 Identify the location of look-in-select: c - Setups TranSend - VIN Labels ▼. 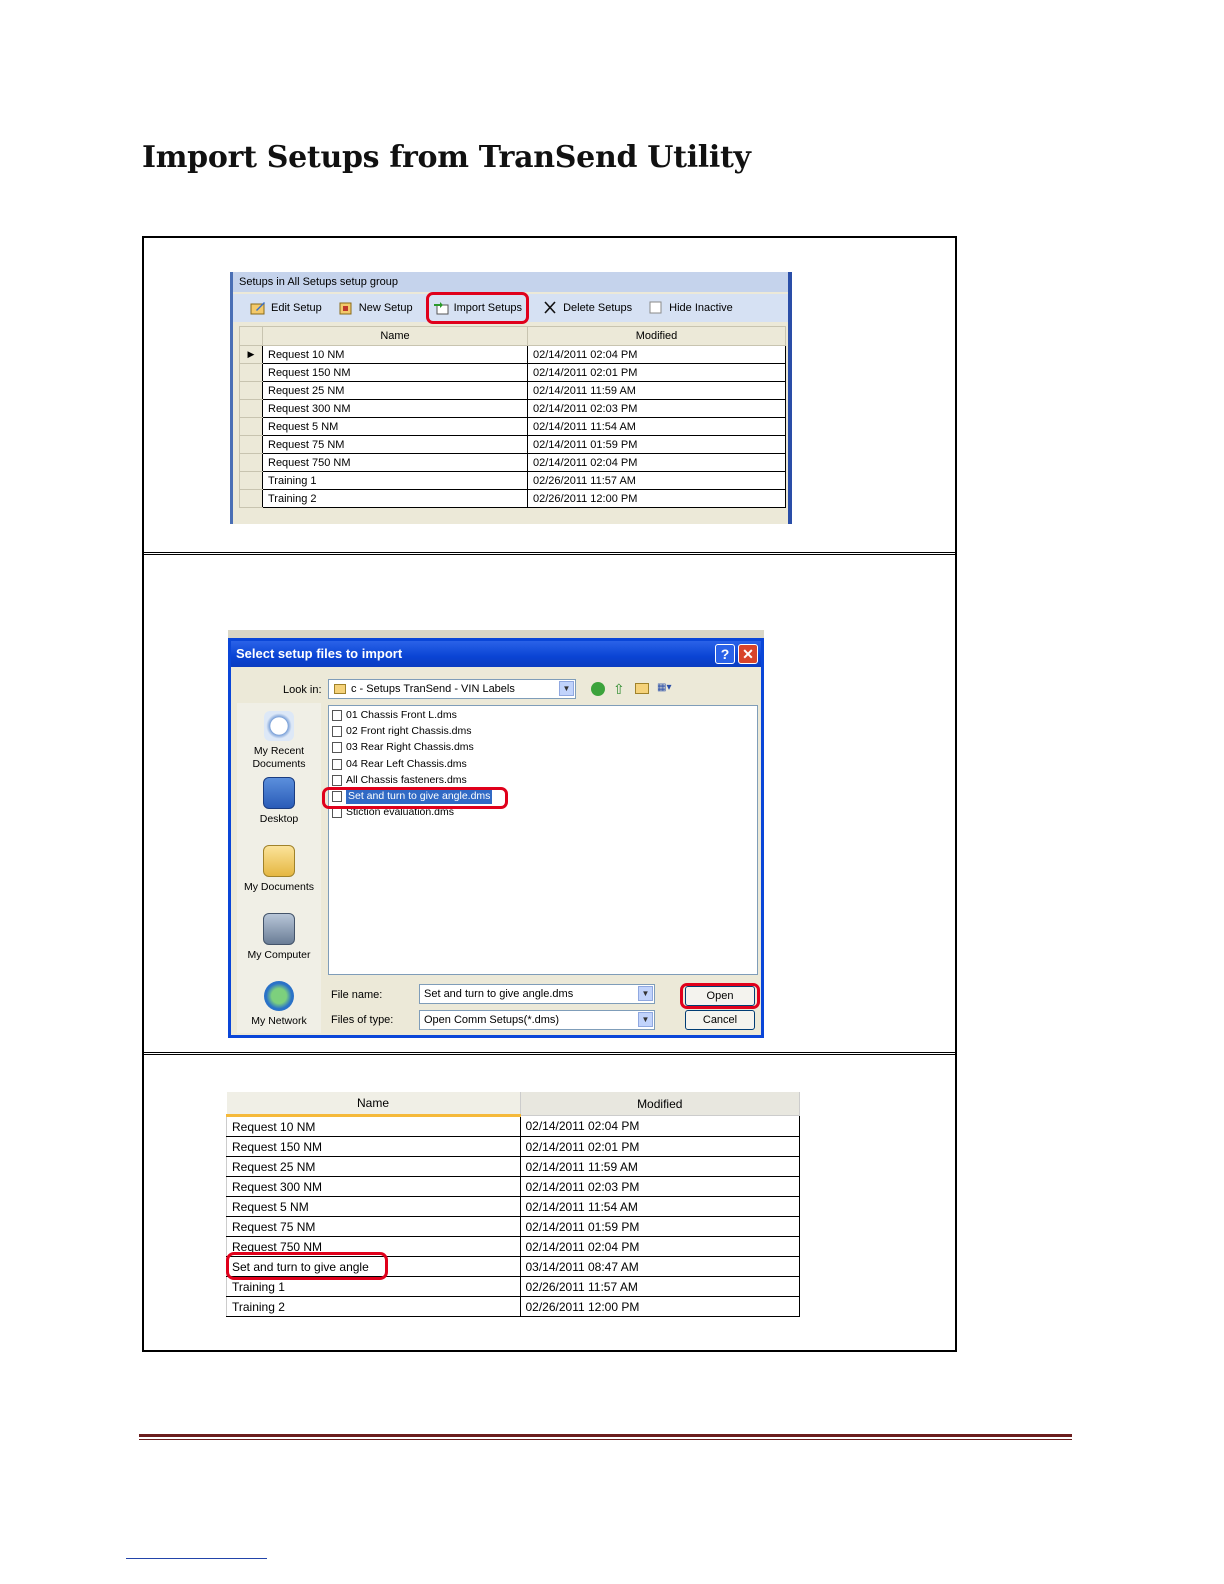
(452, 689).